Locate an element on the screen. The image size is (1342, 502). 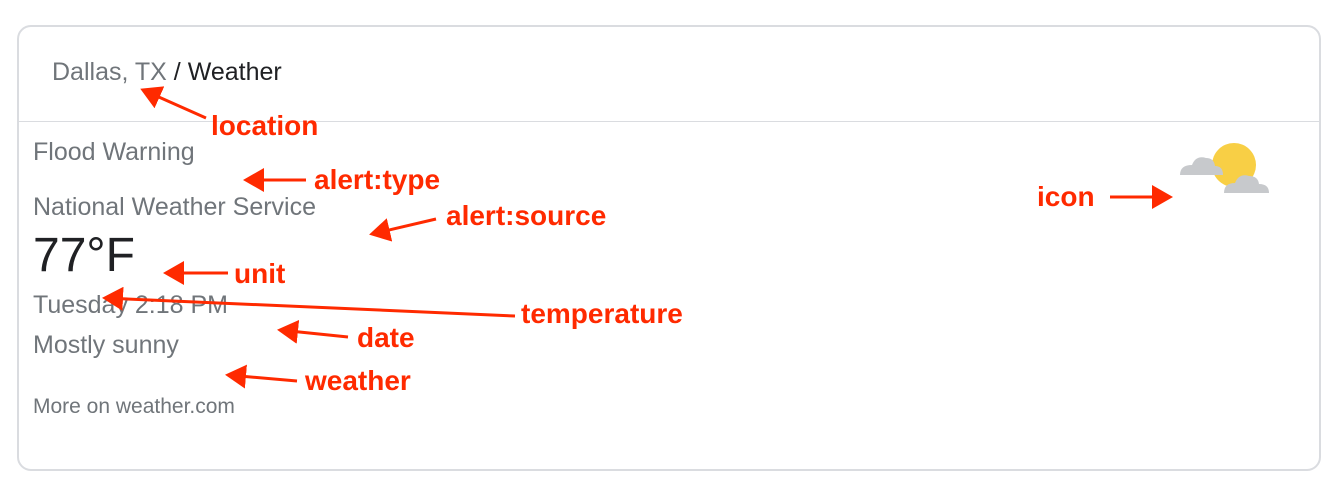
annotation-unit: unit is located at coordinates (260, 273).